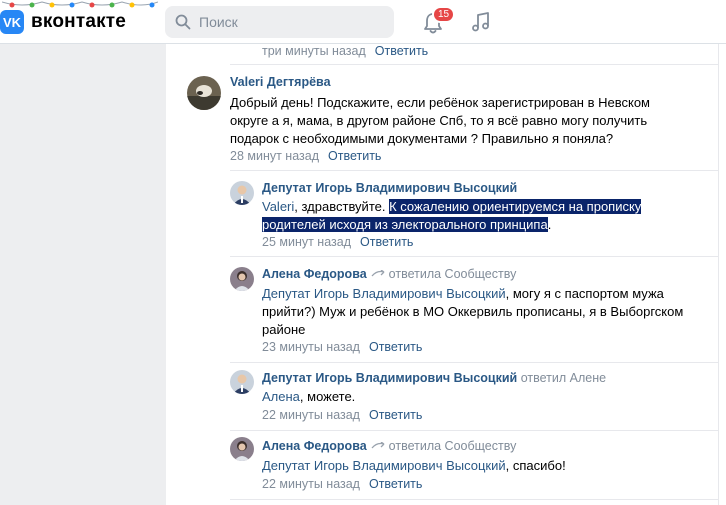  What do you see at coordinates (274, 156) in the screenshot?
I see `comment-time: 28 минут назад` at bounding box center [274, 156].